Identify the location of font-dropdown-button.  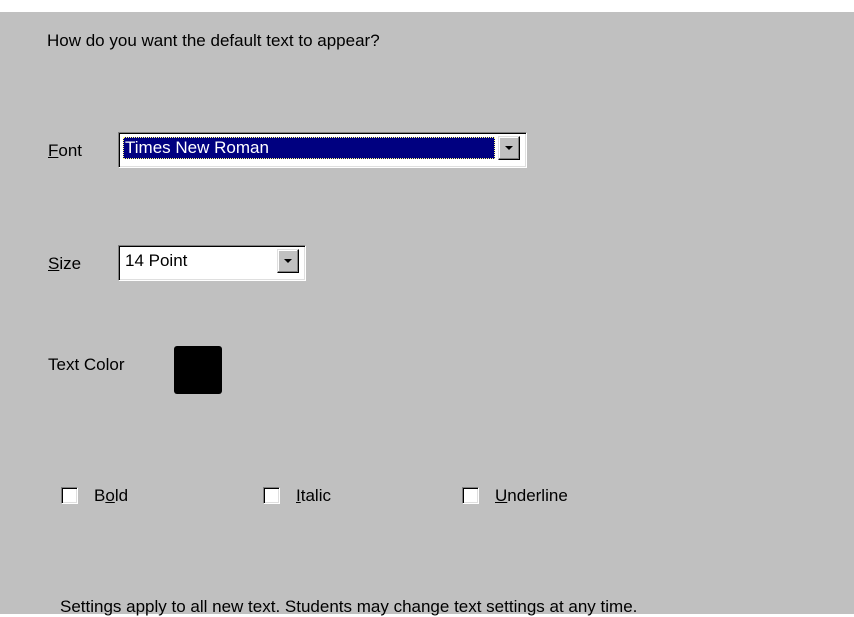
(509, 148).